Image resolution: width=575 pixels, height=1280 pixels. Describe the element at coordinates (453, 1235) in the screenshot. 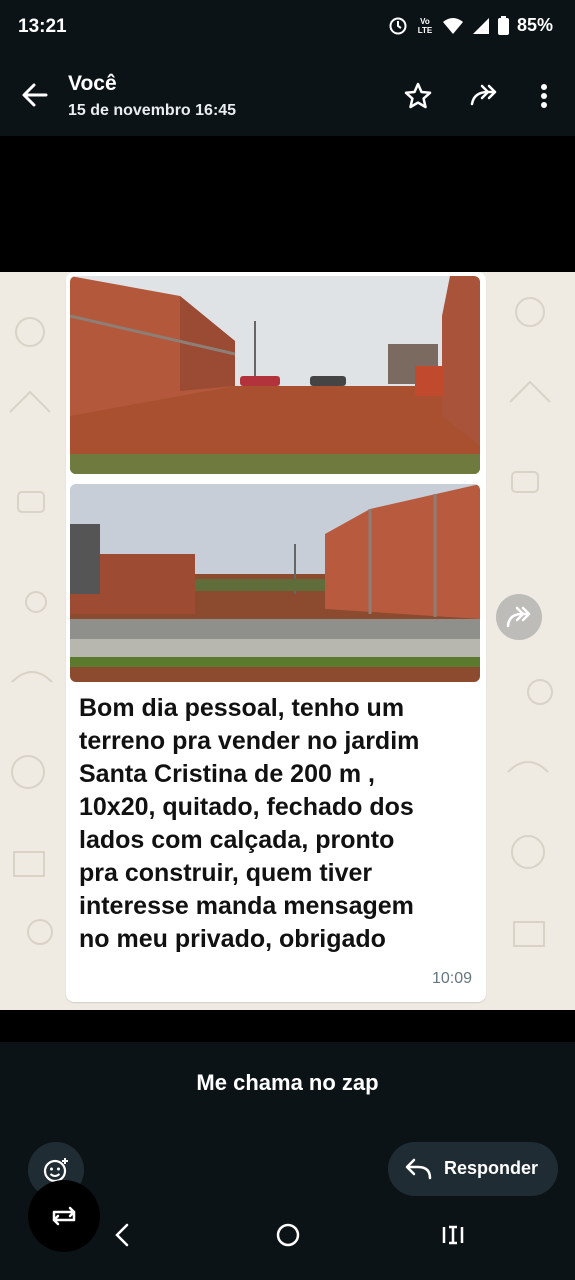

I see `nav-recents-icon` at that location.